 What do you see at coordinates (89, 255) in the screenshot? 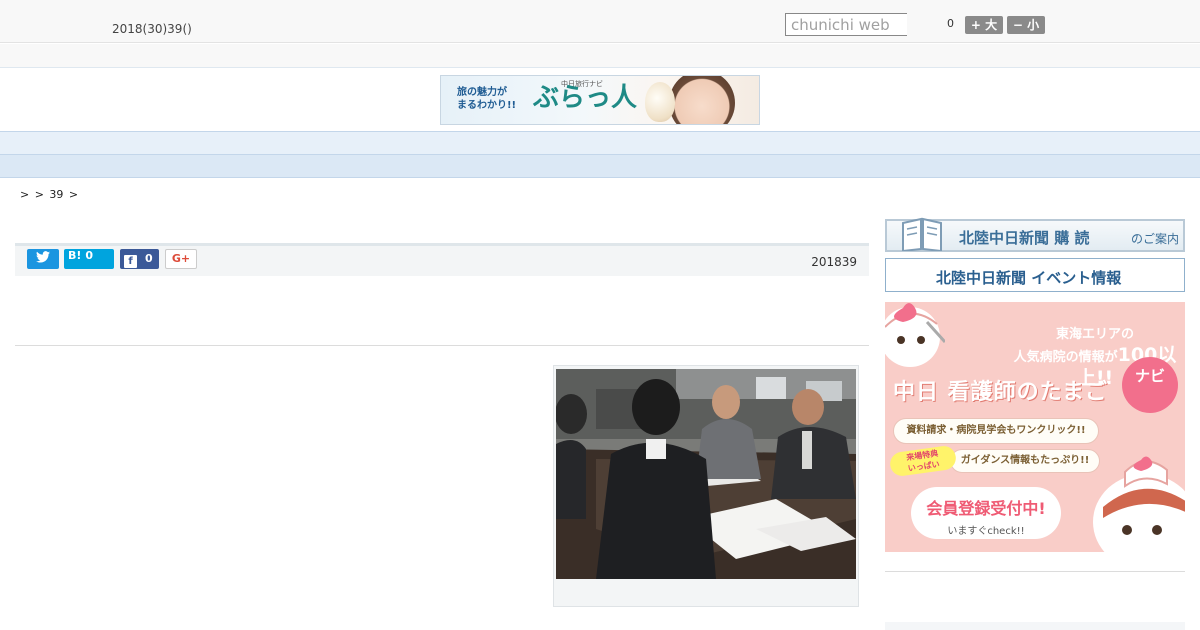
I see `hatena-count: 0` at bounding box center [89, 255].